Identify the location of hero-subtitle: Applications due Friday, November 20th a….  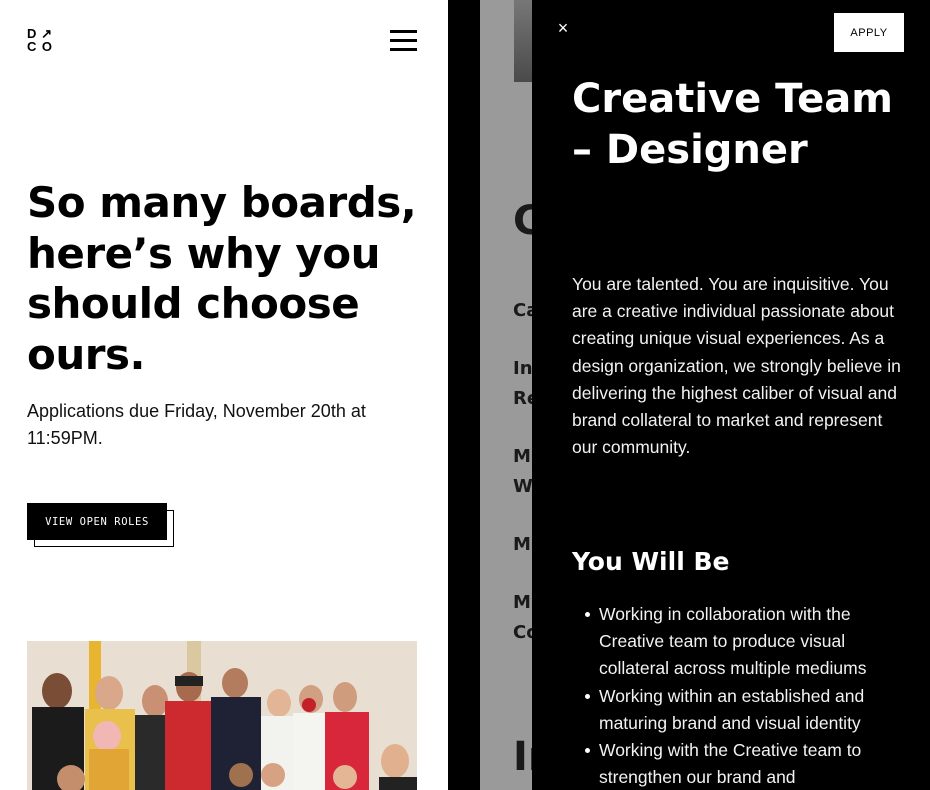
(196, 424).